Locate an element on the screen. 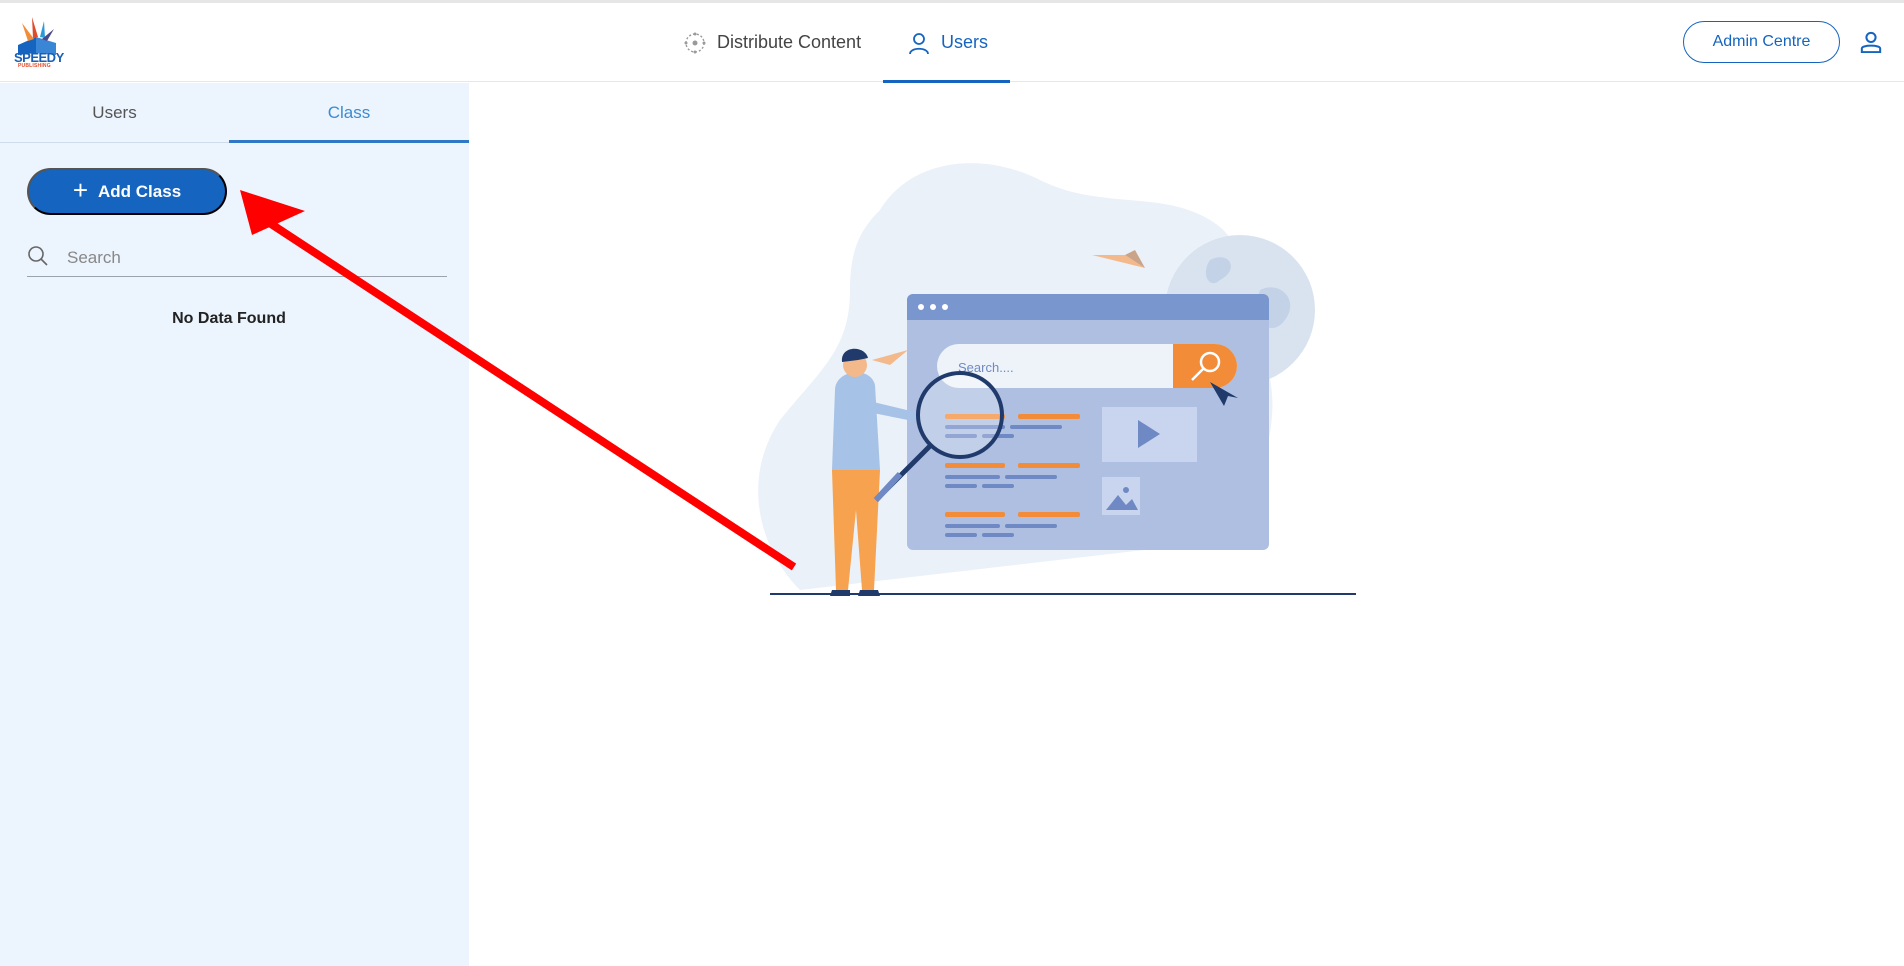  tab-class: Class is located at coordinates (349, 113).